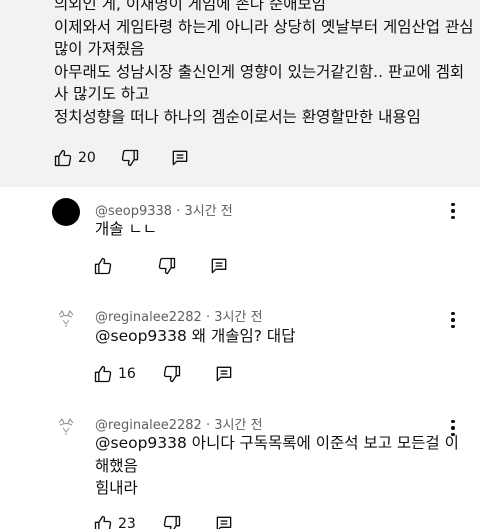  Describe the element at coordinates (114, 374) in the screenshot. I see `like-button: 16` at that location.